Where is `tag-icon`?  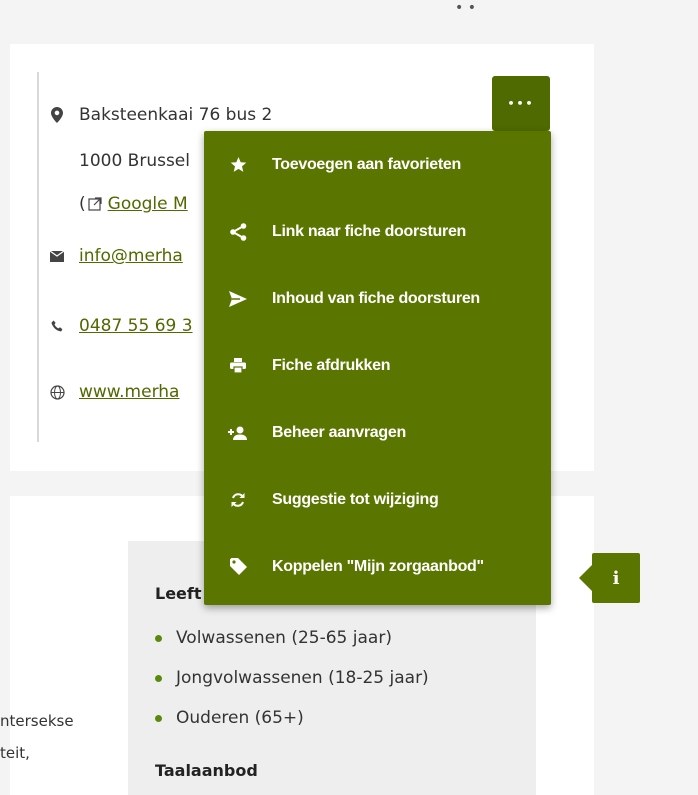 tag-icon is located at coordinates (238, 566).